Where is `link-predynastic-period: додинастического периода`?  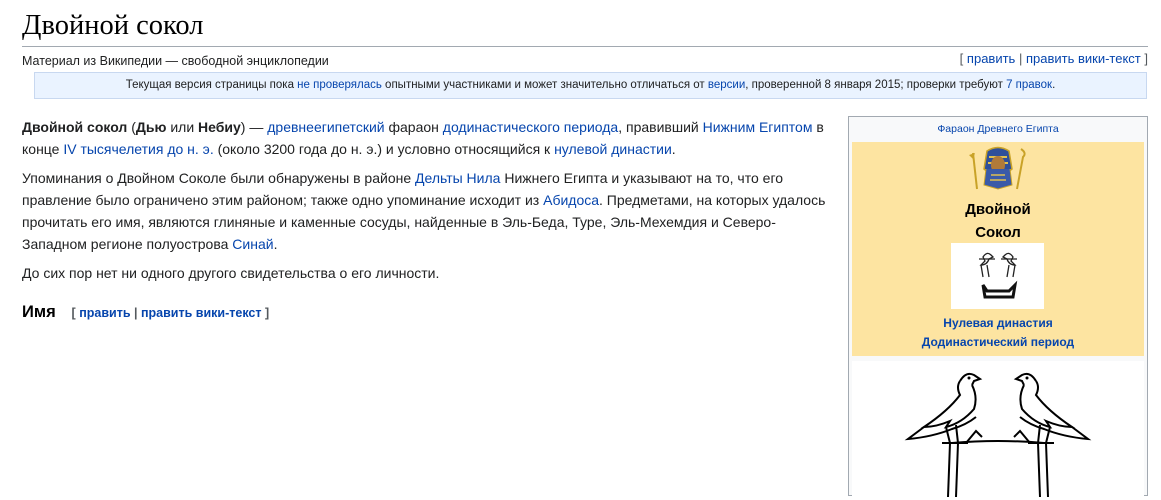
link-predynastic-period: додинастического периода is located at coordinates (530, 127).